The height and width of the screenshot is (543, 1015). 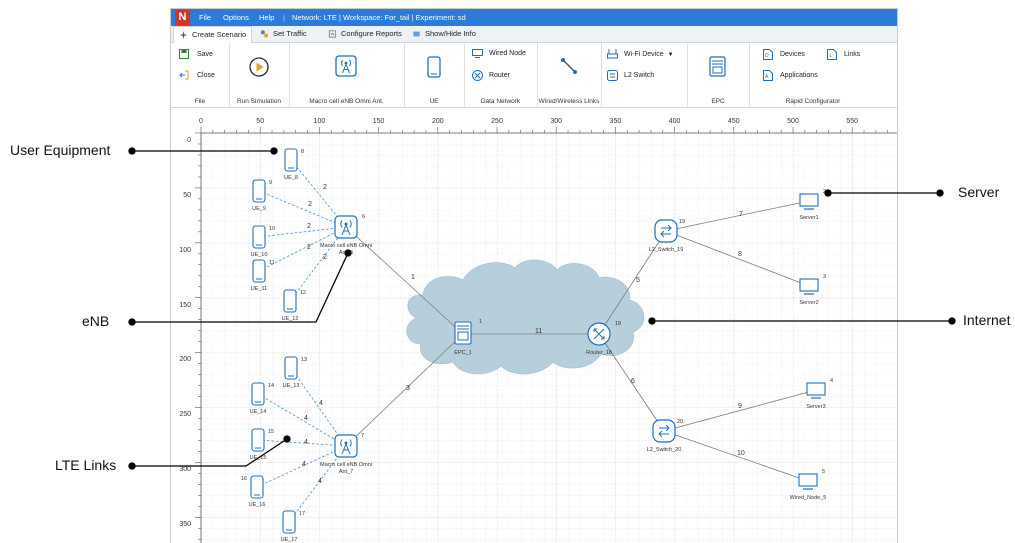 I want to click on group-file: Save Close File, so click(x=200, y=75).